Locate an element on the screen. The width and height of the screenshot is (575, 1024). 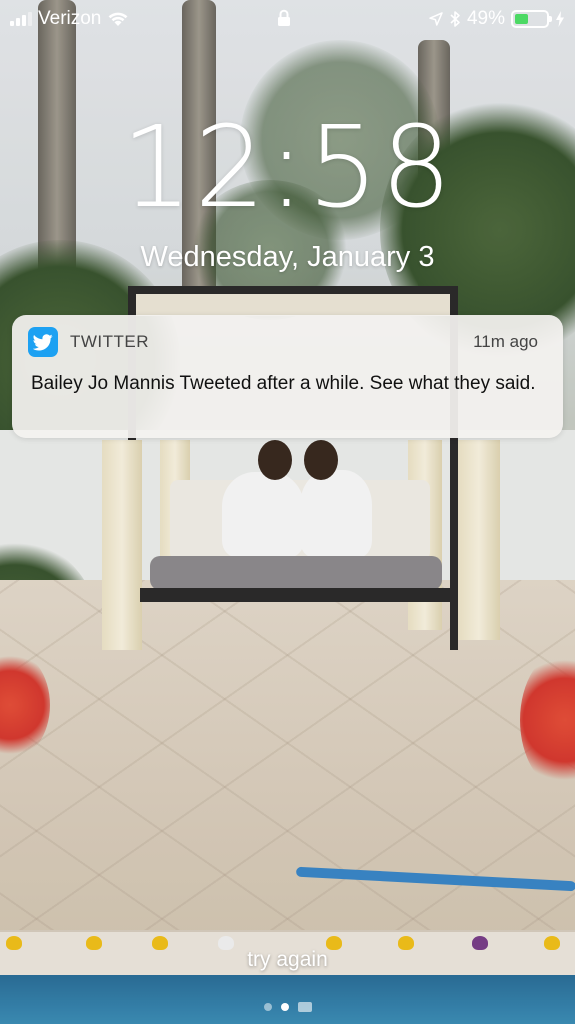
lock-screen-date: Wednesday, January 3 is located at coordinates (287, 257).